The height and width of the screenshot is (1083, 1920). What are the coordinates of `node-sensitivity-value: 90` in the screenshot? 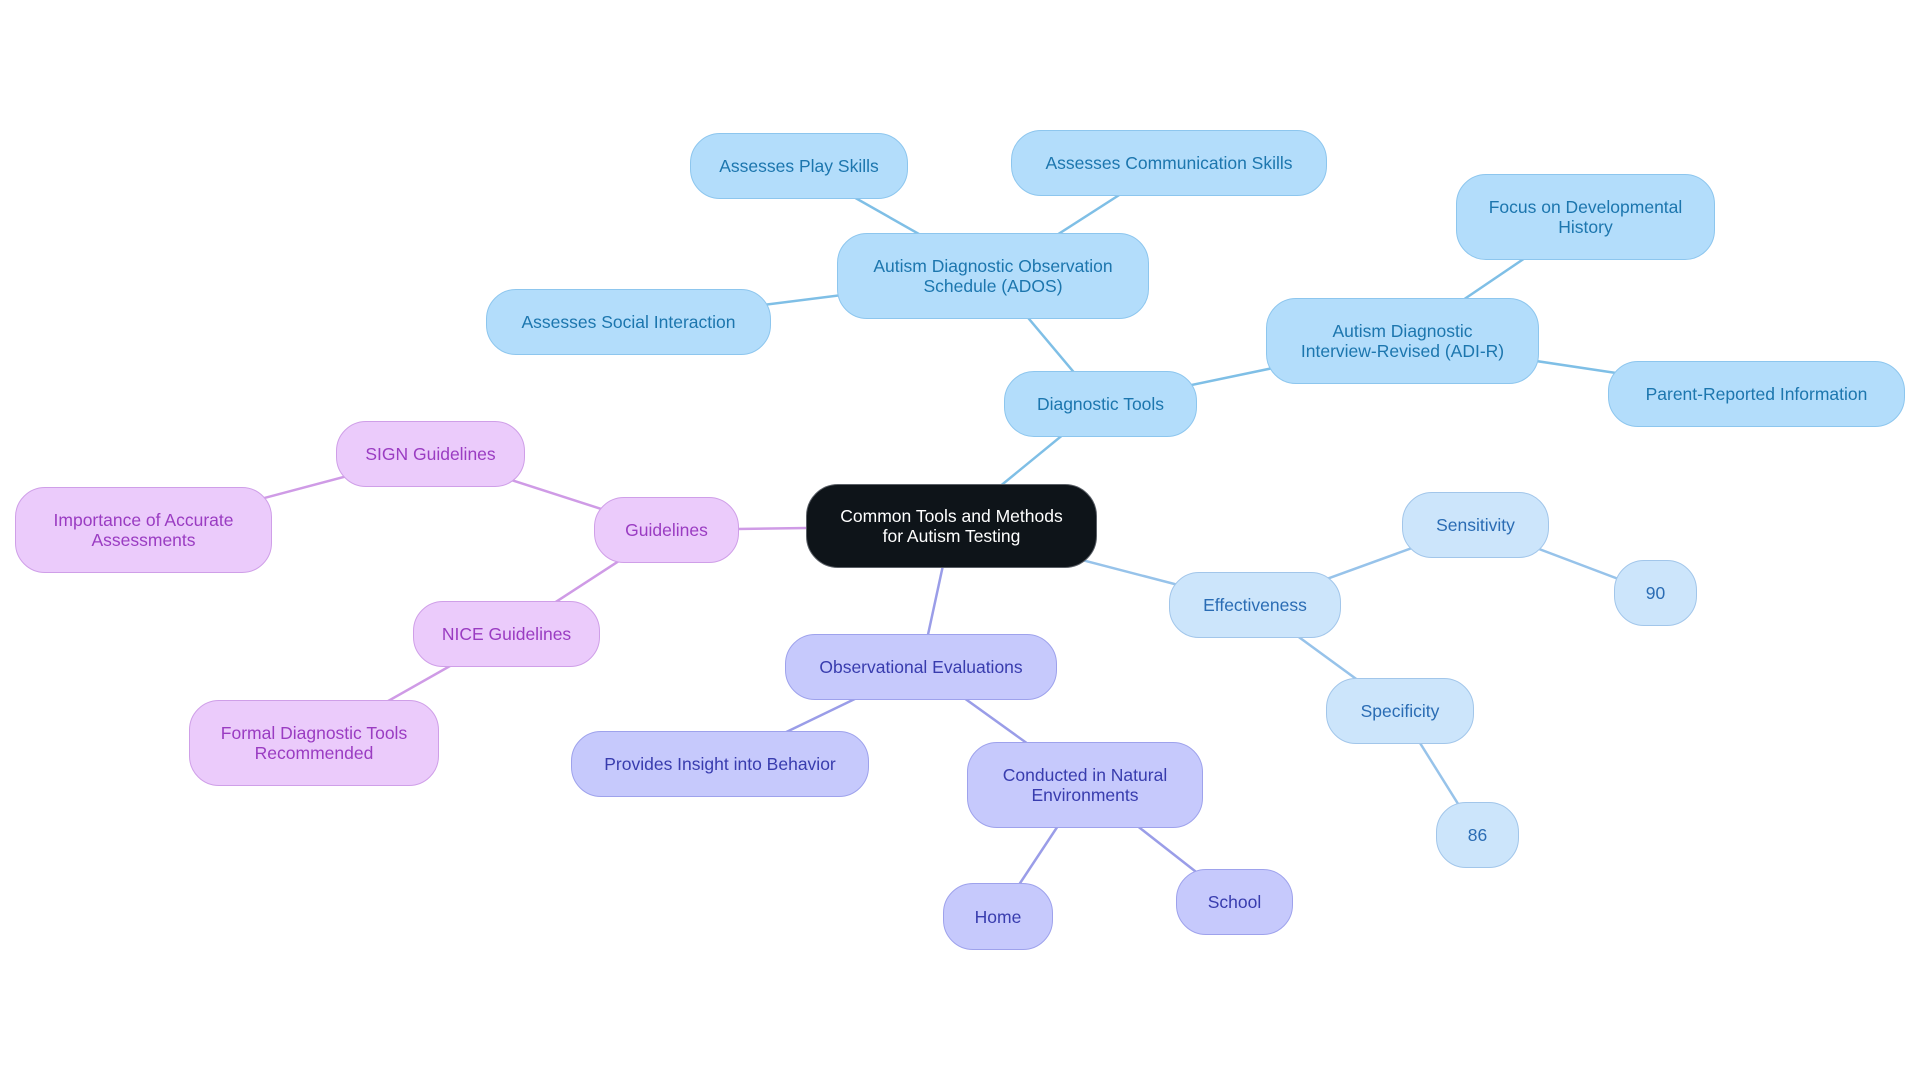 It's located at (1655, 593).